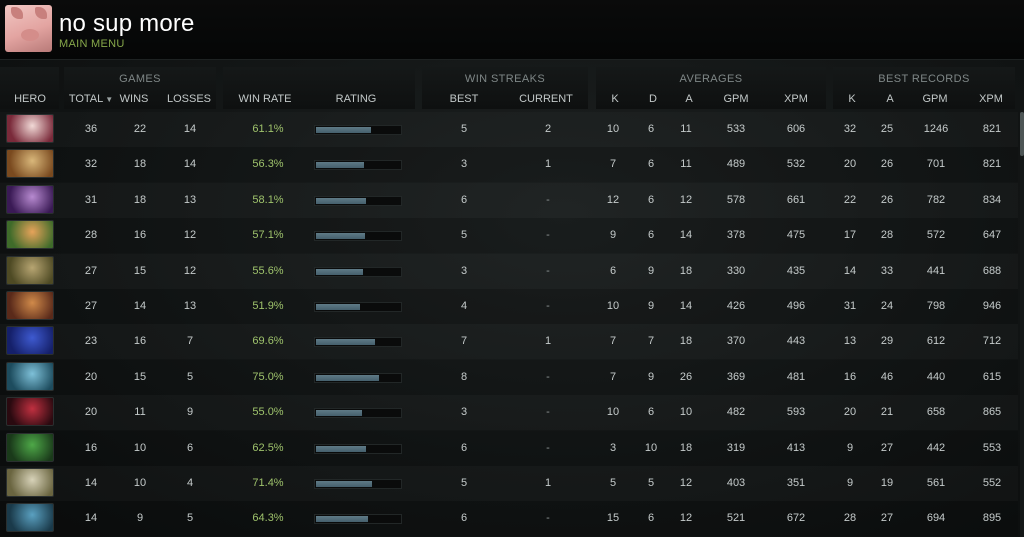 This screenshot has height=537, width=1024. I want to click on table-row: 31 18 13 58.1% 6 - 12 6 12 578 661 22 26 782 834, so click(509, 200).